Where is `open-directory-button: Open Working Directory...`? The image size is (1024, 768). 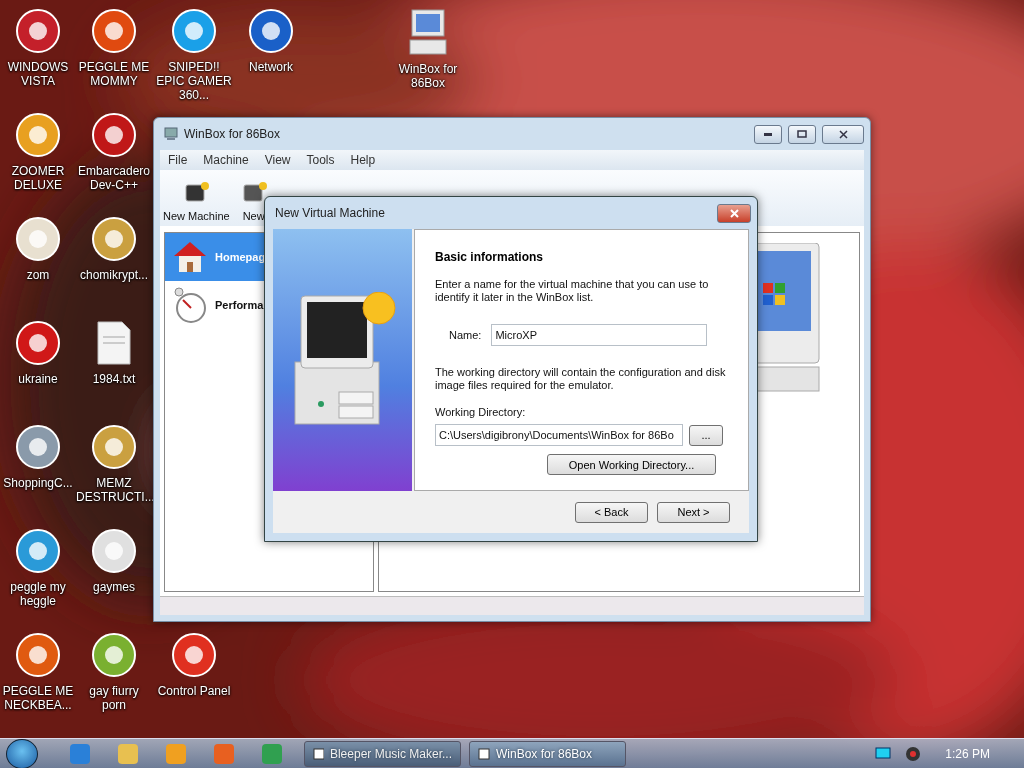 open-directory-button: Open Working Directory... is located at coordinates (631, 464).